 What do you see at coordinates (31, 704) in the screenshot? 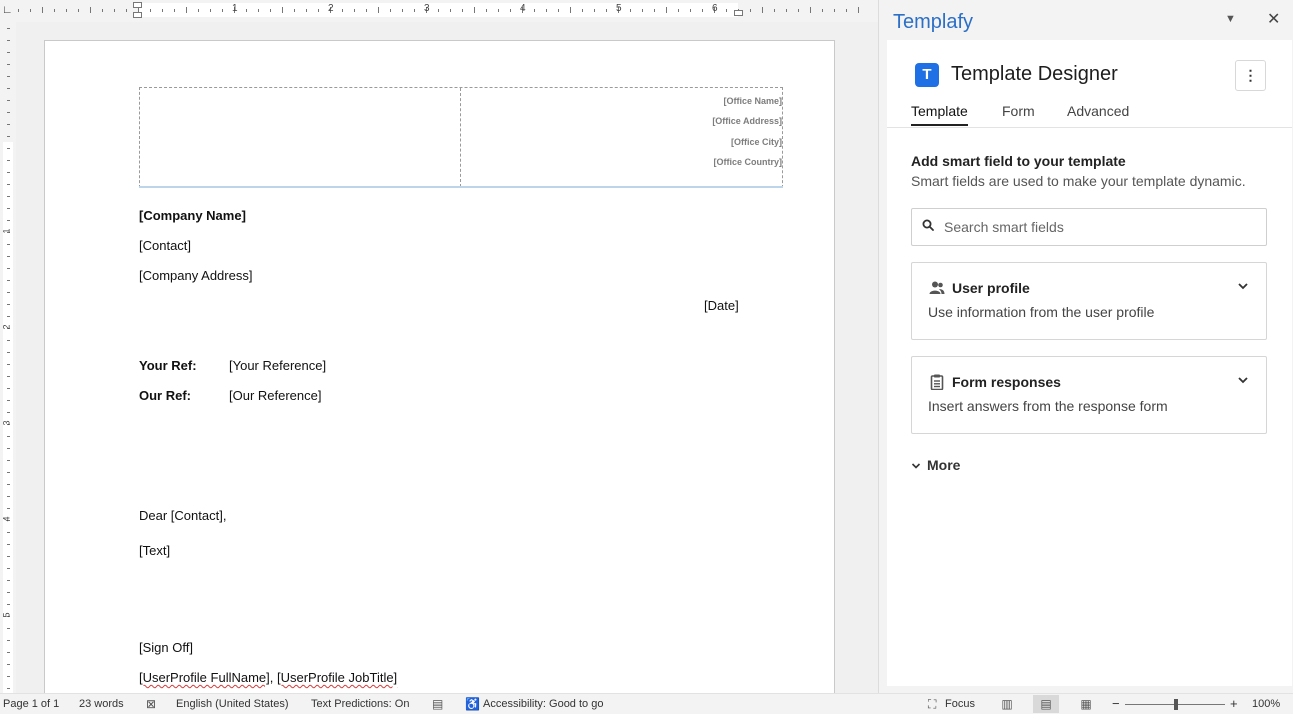
I see `page-count: Page 1 of 1` at bounding box center [31, 704].